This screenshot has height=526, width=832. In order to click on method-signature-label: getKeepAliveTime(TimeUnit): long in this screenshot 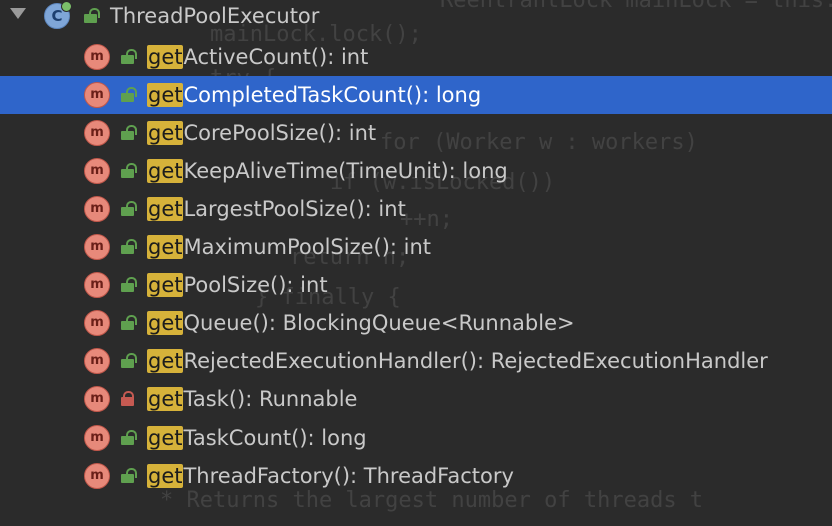, I will do `click(327, 171)`.